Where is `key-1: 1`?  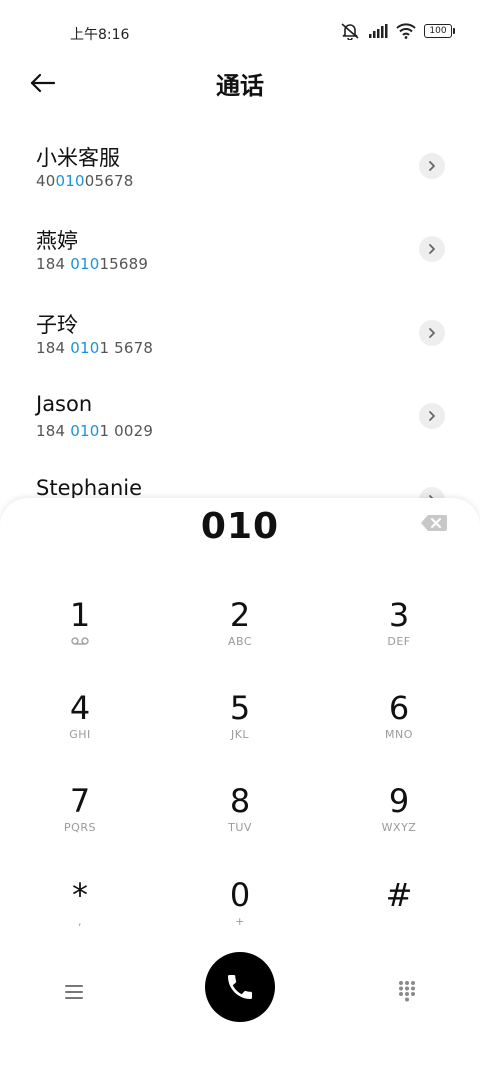 key-1: 1 is located at coordinates (80, 636).